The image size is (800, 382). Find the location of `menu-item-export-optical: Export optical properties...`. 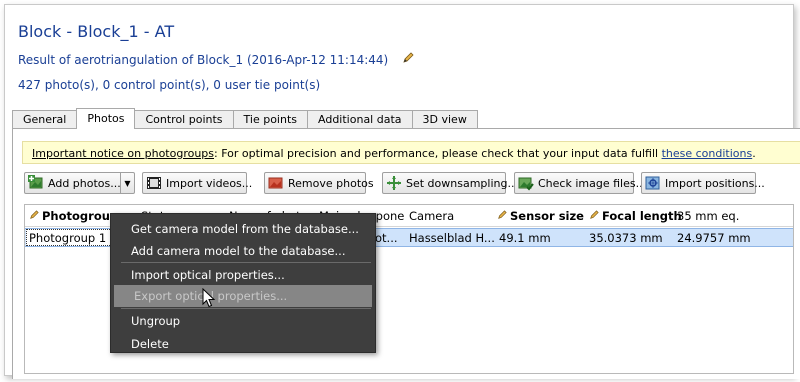

menu-item-export-optical: Export optical properties... is located at coordinates (243, 296).